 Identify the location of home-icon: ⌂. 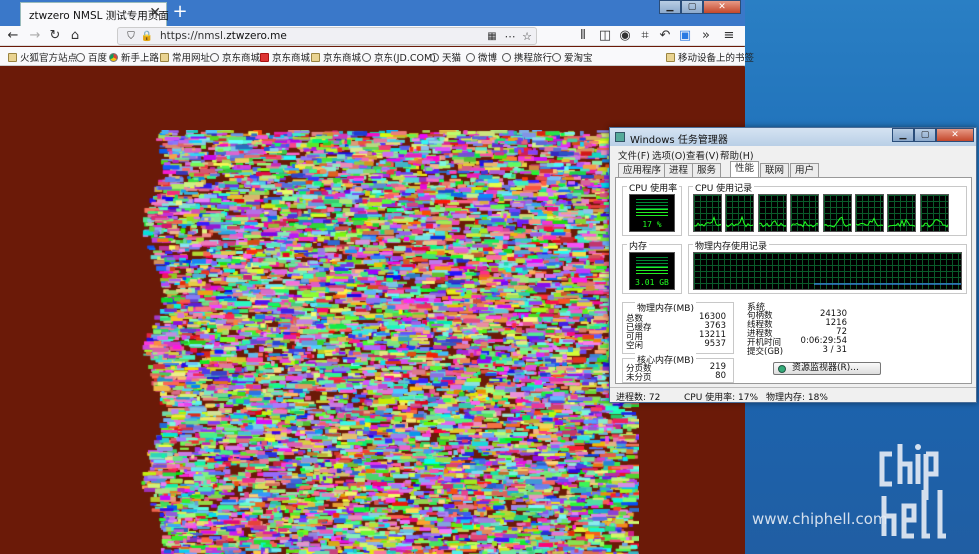
(75, 36).